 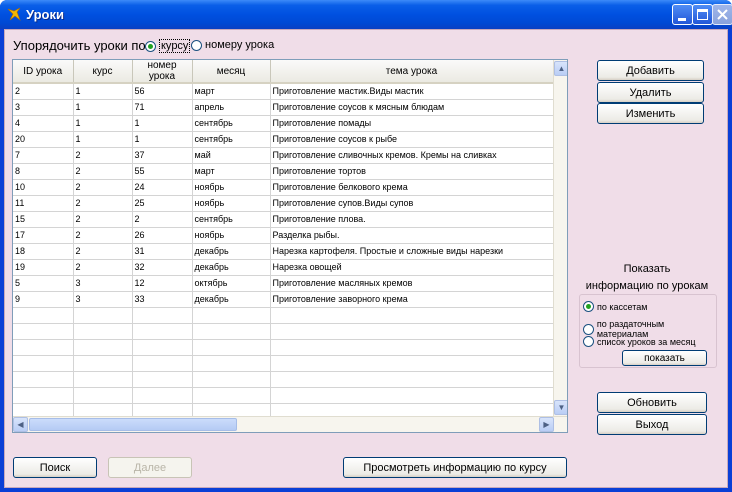 What do you see at coordinates (162, 72) in the screenshot?
I see `column-header-lesson-number: номер урока` at bounding box center [162, 72].